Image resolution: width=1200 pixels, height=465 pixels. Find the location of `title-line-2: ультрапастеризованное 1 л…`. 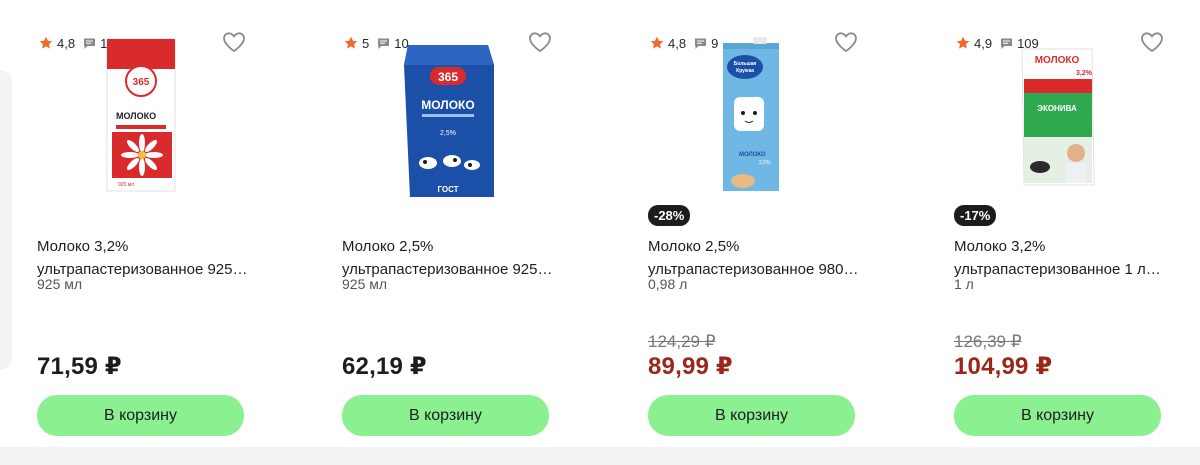

title-line-2: ультрапастеризованное 1 л… is located at coordinates (1057, 269).